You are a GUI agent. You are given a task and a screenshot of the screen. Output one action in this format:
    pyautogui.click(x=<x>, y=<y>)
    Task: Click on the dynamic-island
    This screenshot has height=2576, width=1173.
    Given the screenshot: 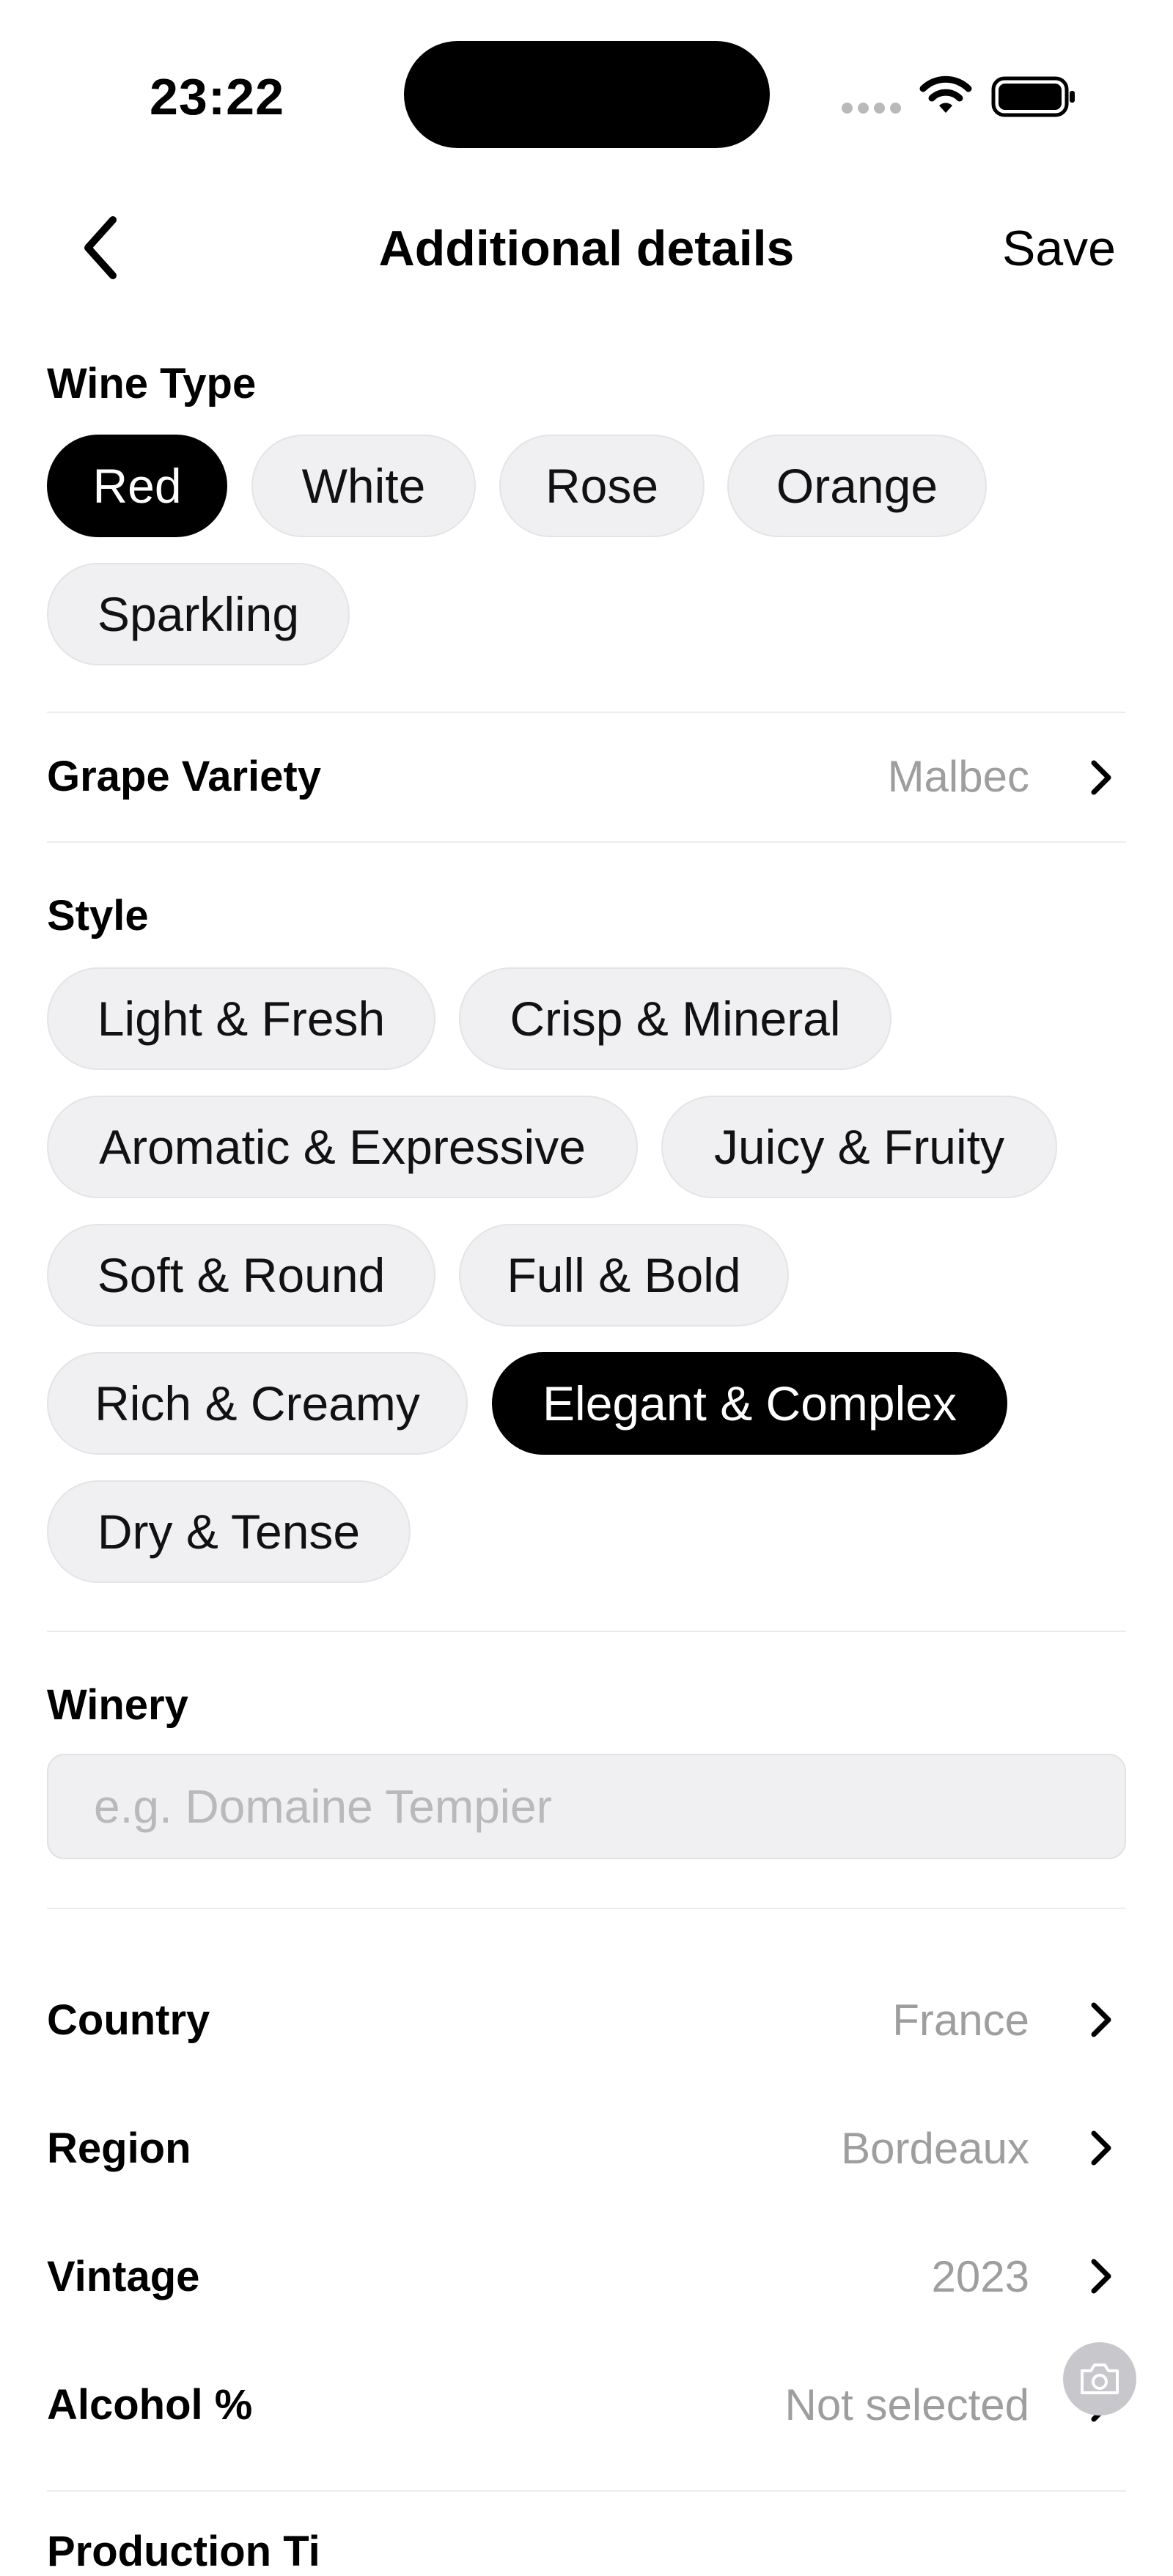 What is the action you would take?
    pyautogui.click(x=587, y=94)
    